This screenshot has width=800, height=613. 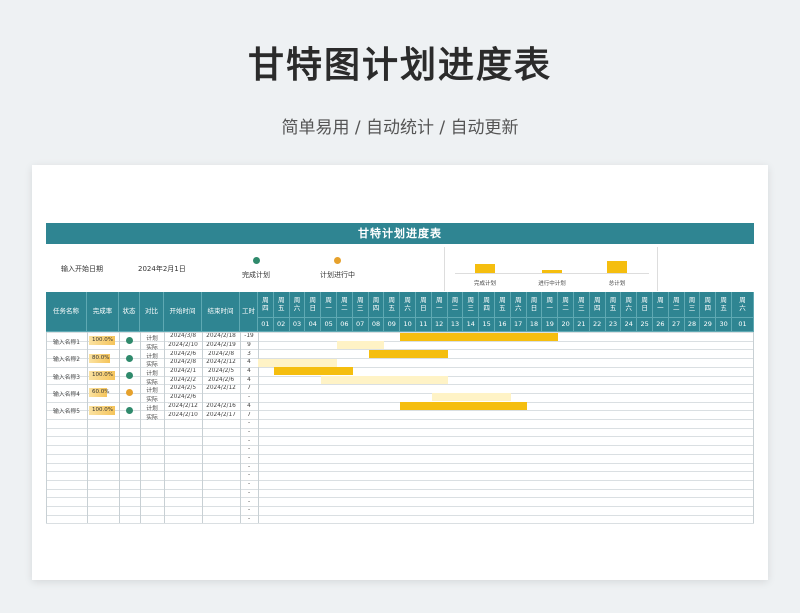 What do you see at coordinates (455, 325) in the screenshot?
I see `day-header: 13` at bounding box center [455, 325].